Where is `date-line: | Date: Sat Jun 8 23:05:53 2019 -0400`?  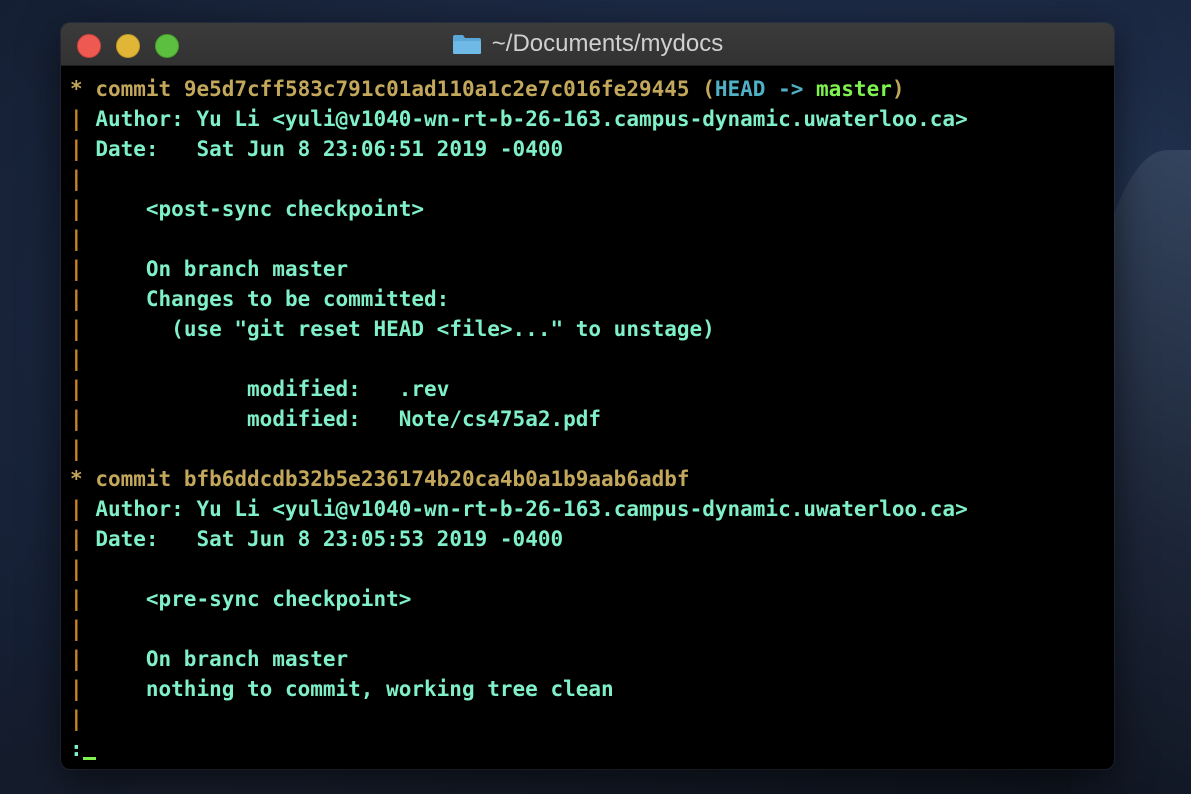
date-line: | Date: Sat Jun 8 23:05:53 2019 -0400 is located at coordinates (316, 539).